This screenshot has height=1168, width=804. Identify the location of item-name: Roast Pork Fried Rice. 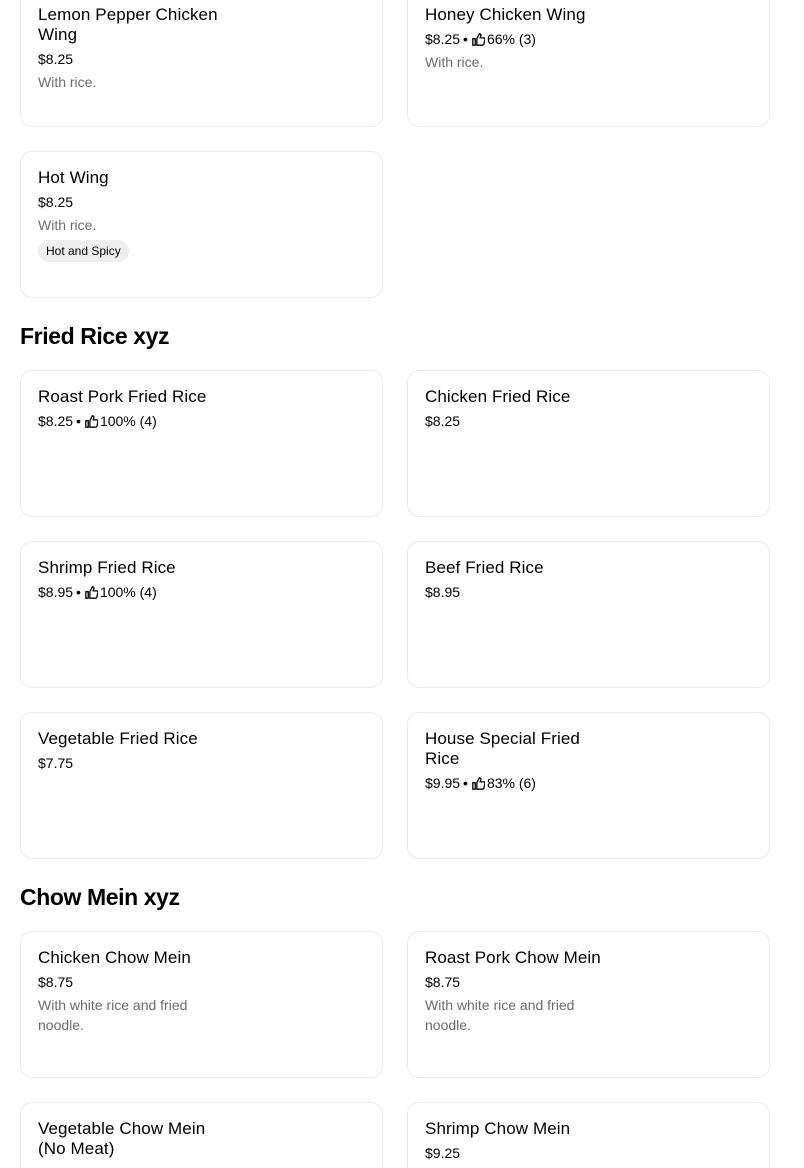
(122, 396).